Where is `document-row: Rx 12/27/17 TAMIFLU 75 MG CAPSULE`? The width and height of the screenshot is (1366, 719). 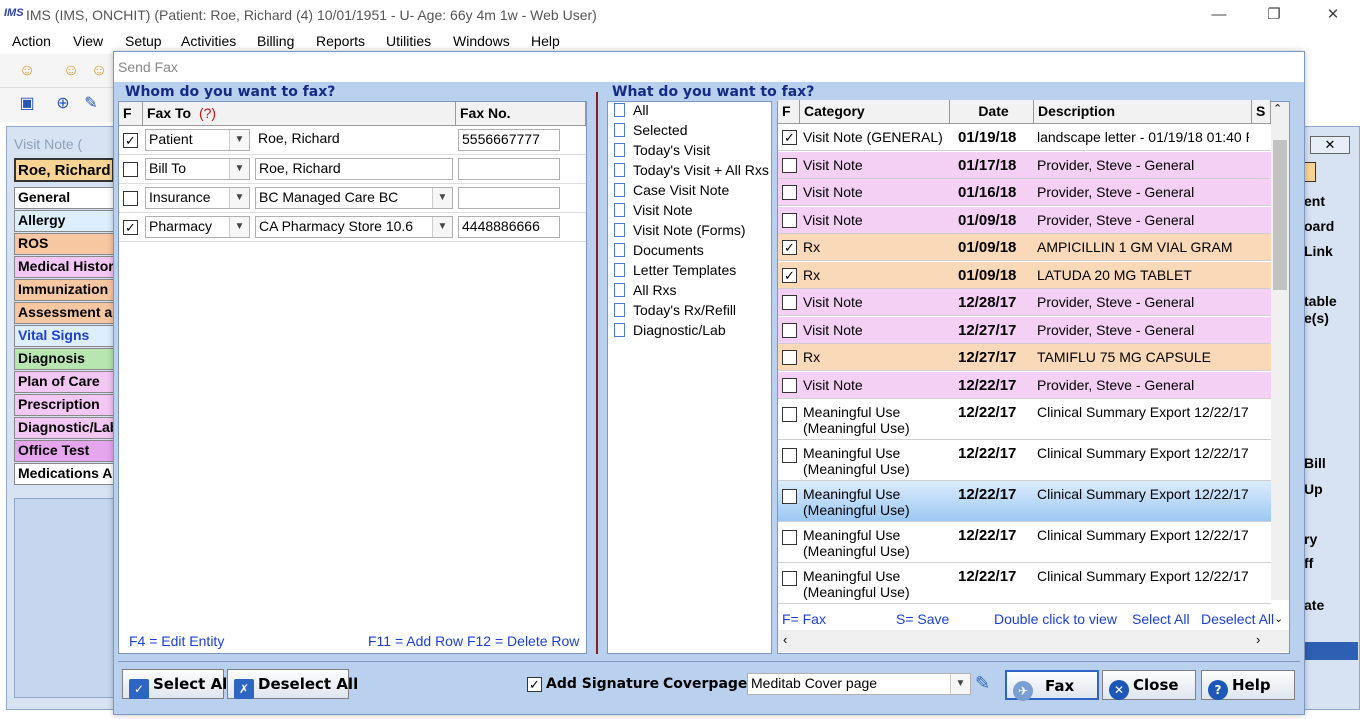 document-row: Rx 12/27/17 TAMIFLU 75 MG CAPSULE is located at coordinates (1024, 357).